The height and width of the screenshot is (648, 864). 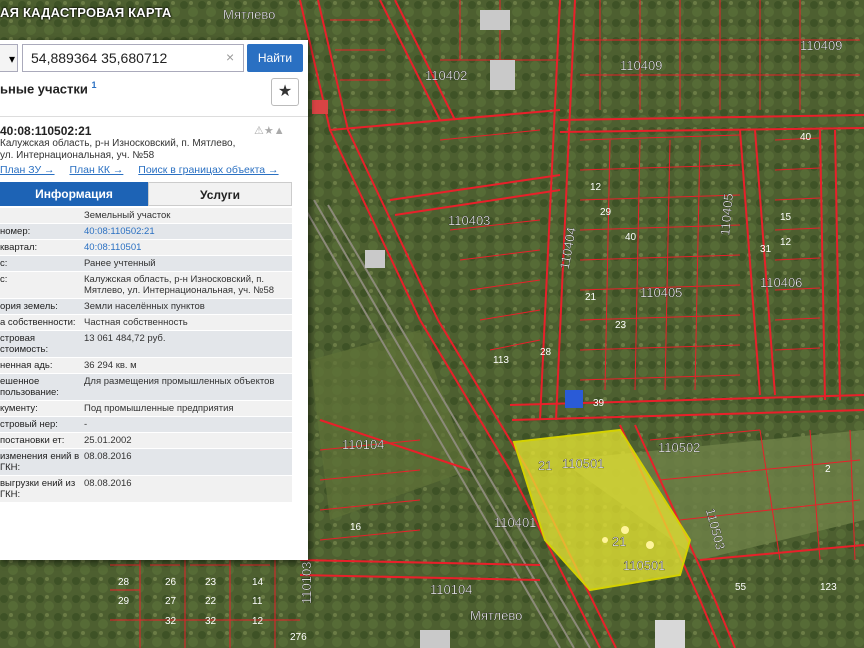 I want to click on table-row: выгрузки ений из ГКН: 08.08.2016, so click(x=146, y=489).